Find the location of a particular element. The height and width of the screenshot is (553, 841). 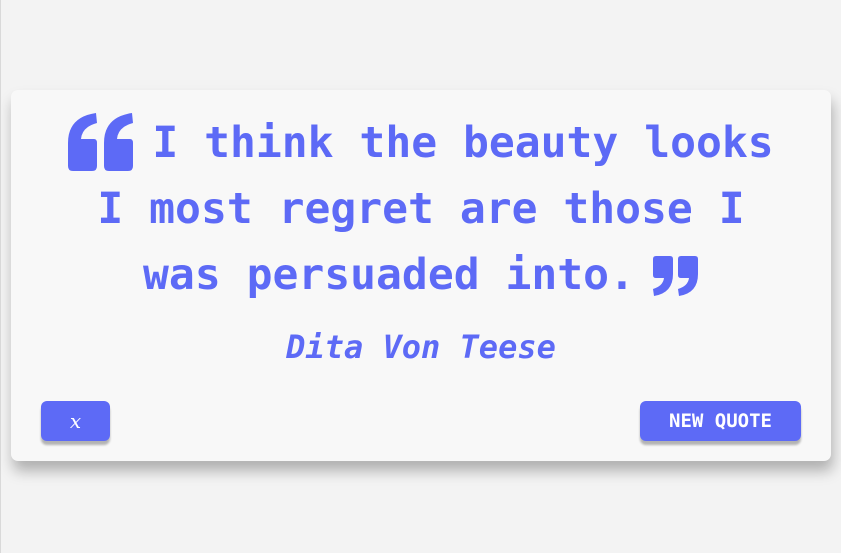

quote-left-icon is located at coordinates (101, 141).